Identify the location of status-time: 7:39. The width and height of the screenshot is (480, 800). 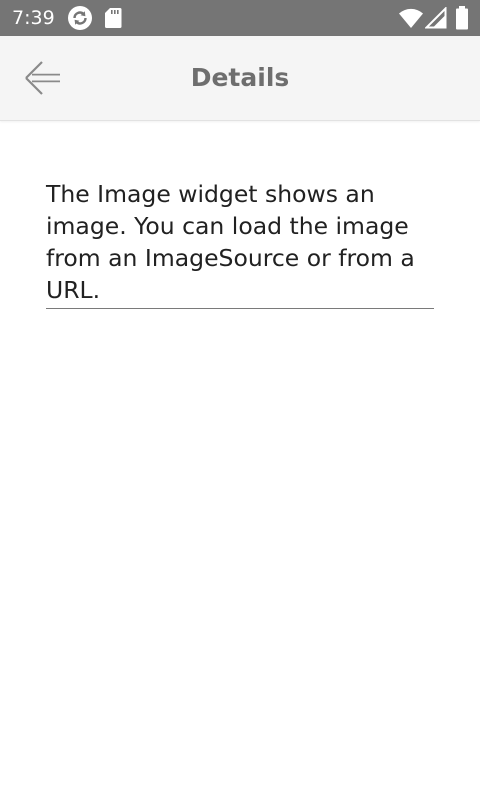
(33, 18).